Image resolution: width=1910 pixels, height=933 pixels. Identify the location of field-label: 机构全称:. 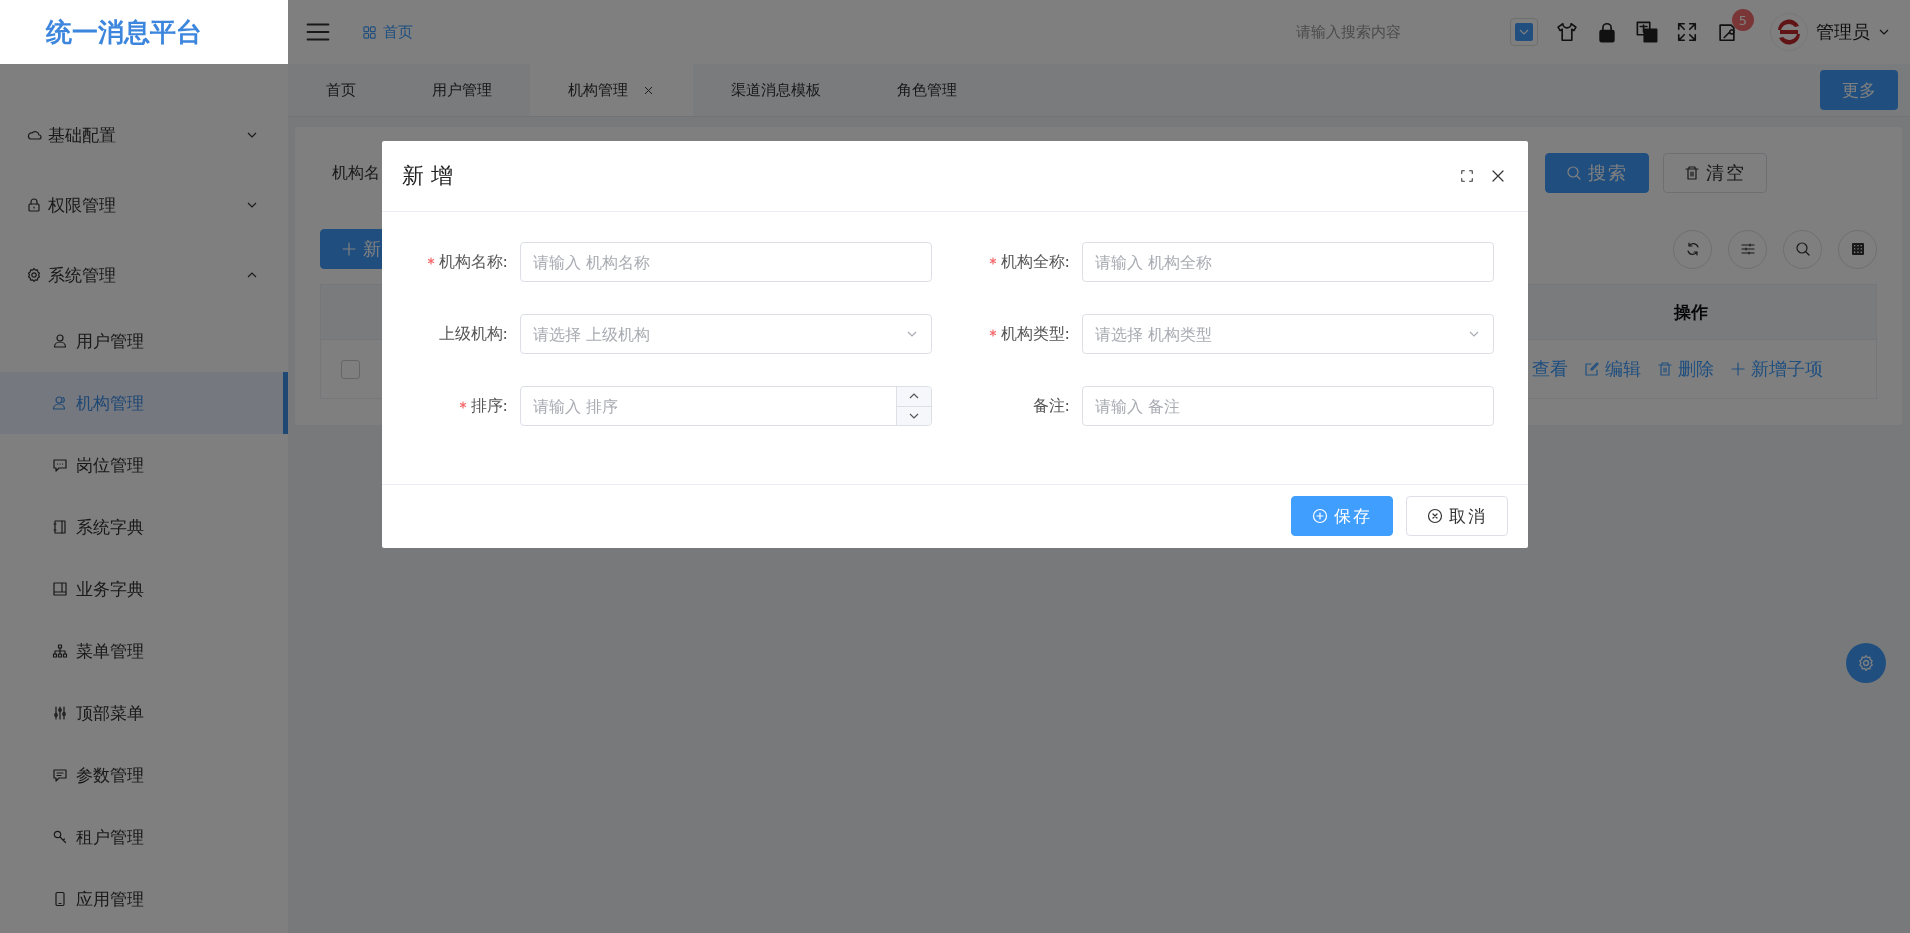
(1013, 262).